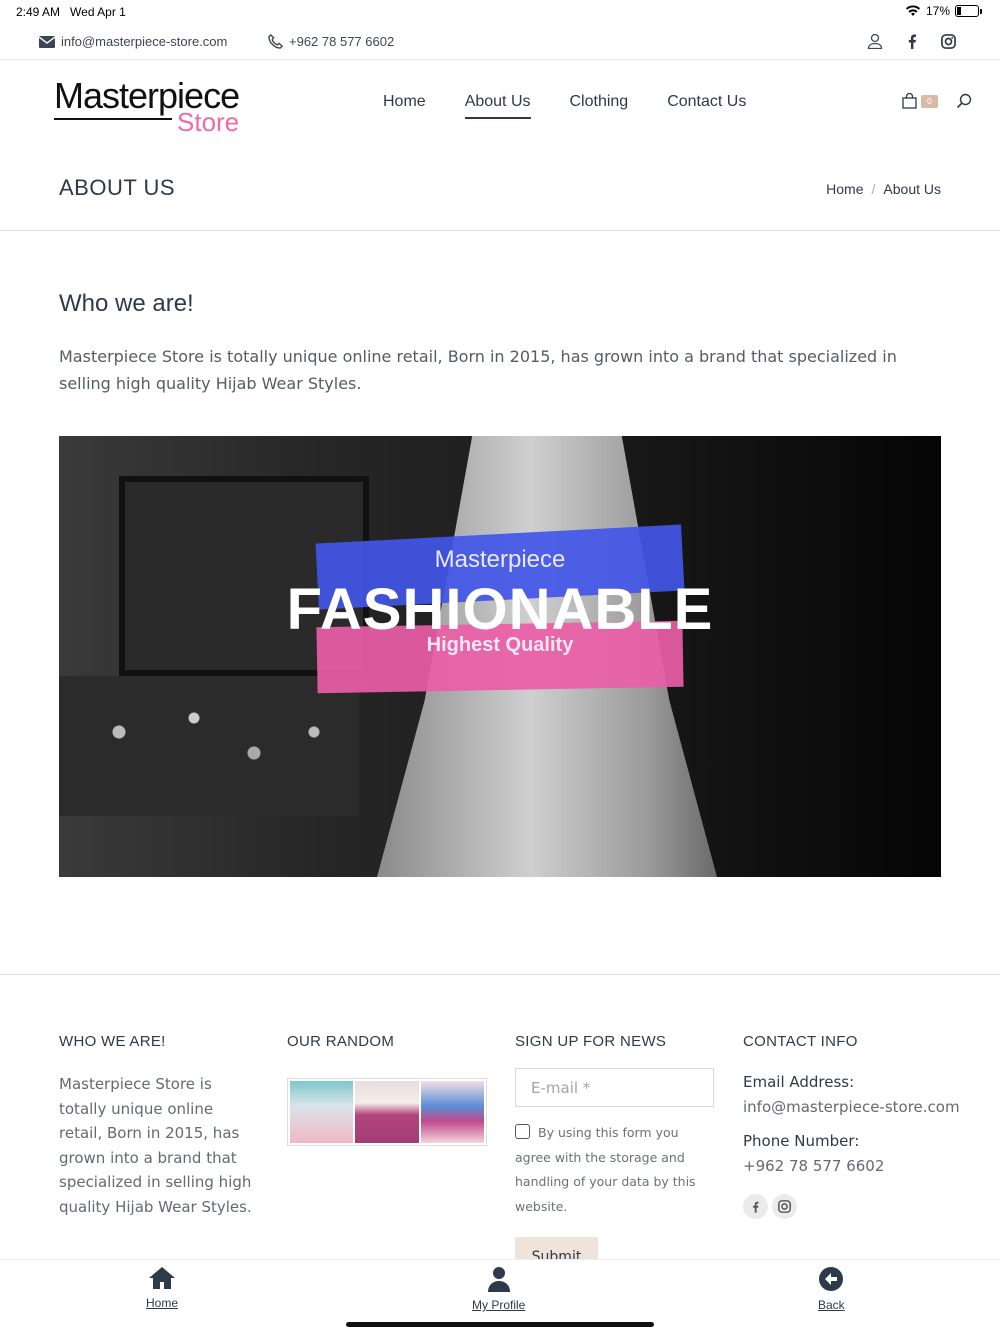  I want to click on tab-my-profile: My Profile, so click(498, 1289).